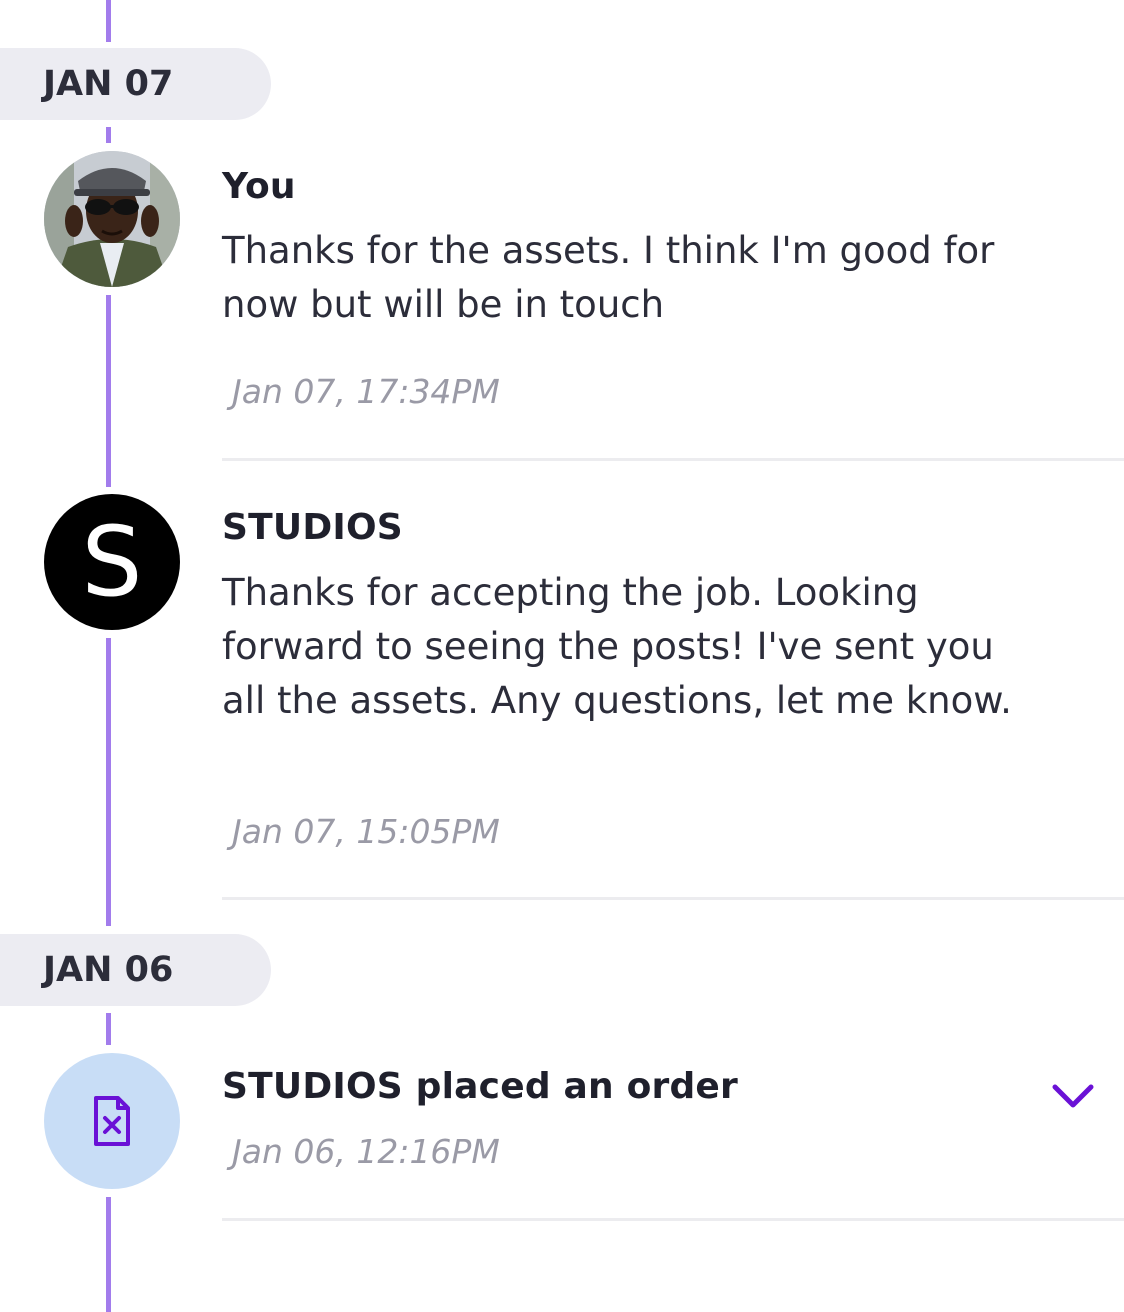  I want to click on document-x-icon, so click(112, 1121).